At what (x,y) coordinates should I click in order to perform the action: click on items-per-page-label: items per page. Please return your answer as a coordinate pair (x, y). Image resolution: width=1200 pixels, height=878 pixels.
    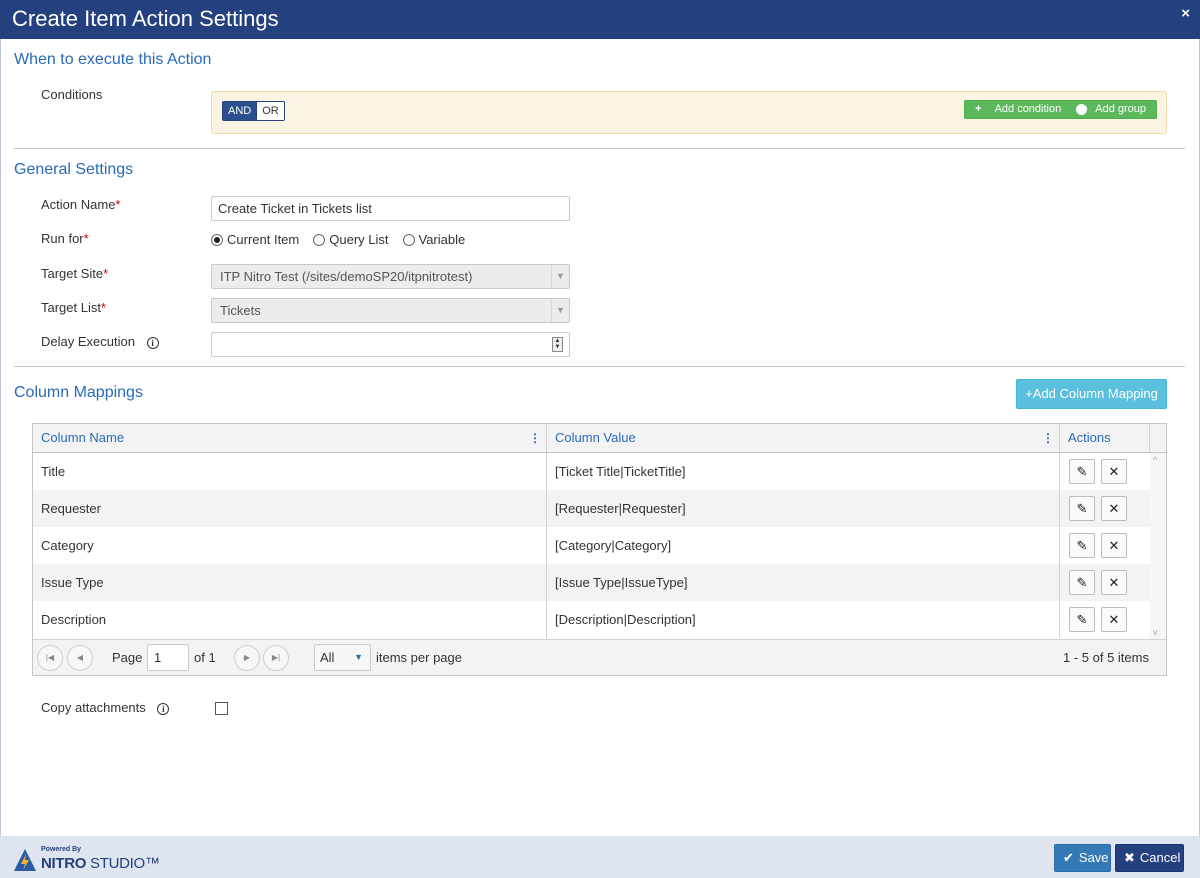
    Looking at the image, I should click on (419, 657).